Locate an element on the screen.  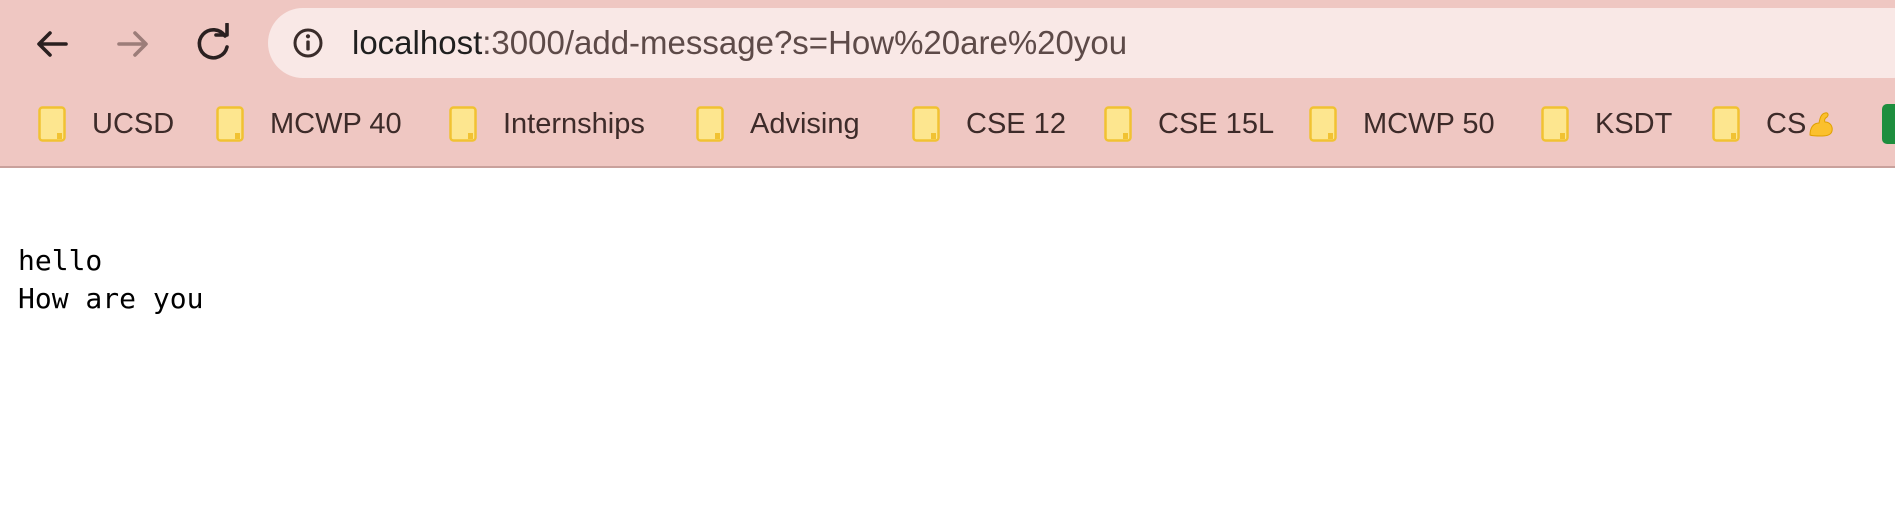
message-line: How are you is located at coordinates (111, 298).